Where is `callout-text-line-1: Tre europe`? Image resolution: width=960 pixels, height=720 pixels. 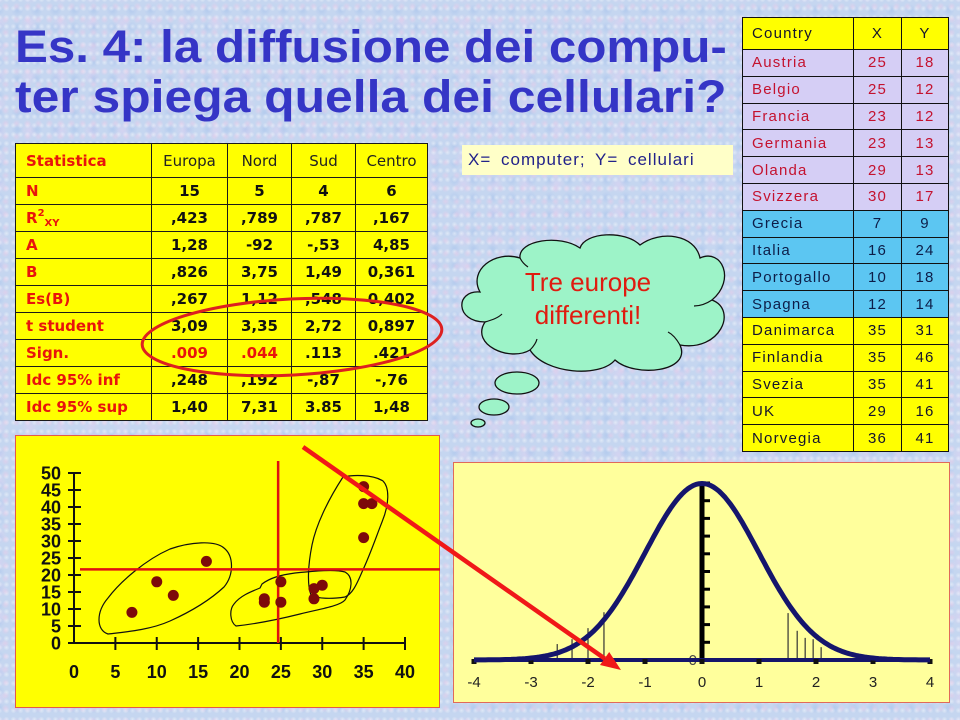 callout-text-line-1: Tre europe is located at coordinates (588, 282).